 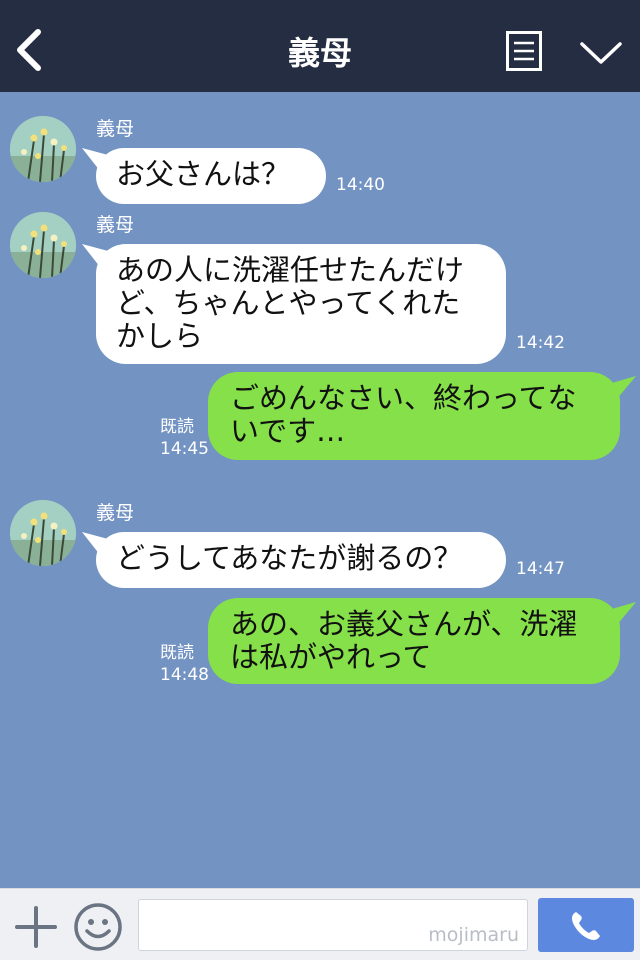 I want to click on emoji-button, so click(x=98, y=927).